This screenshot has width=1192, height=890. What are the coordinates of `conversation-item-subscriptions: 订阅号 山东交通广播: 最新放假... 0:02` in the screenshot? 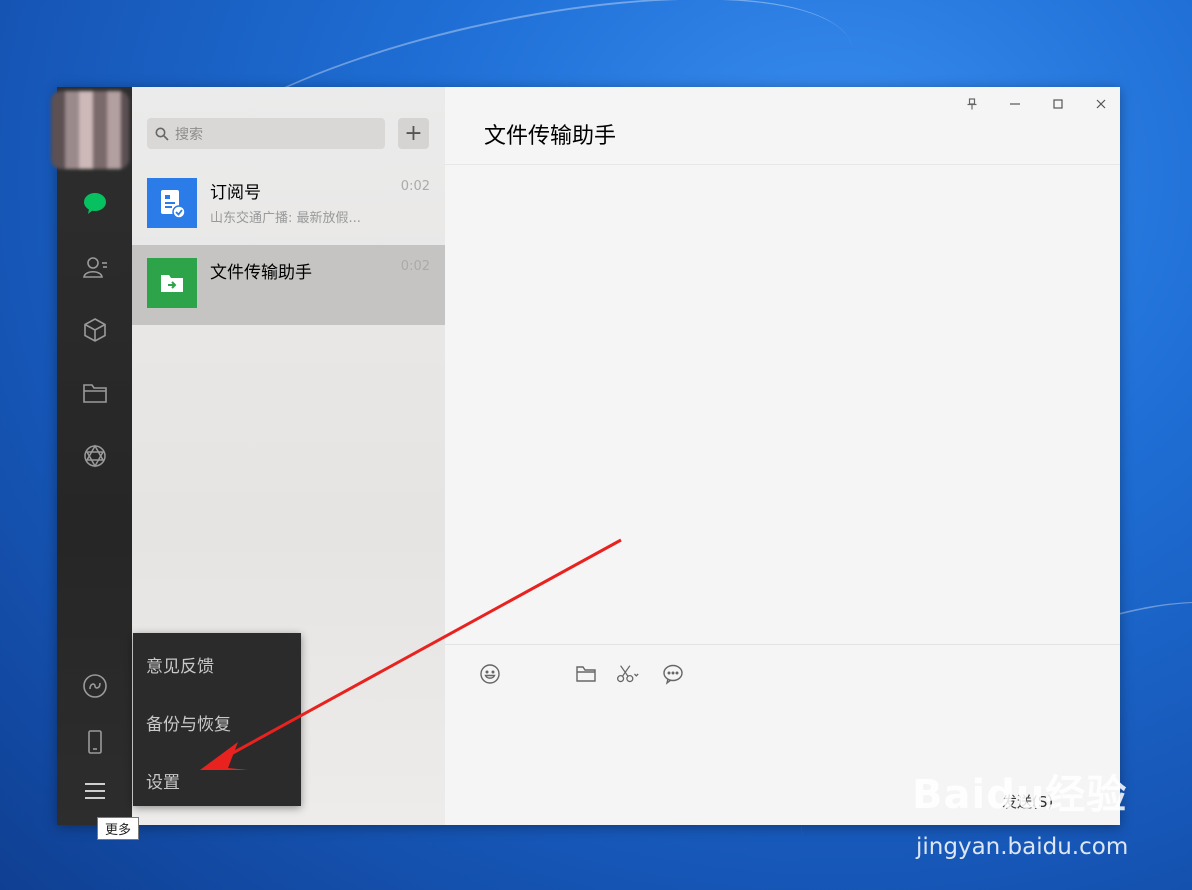 It's located at (288, 205).